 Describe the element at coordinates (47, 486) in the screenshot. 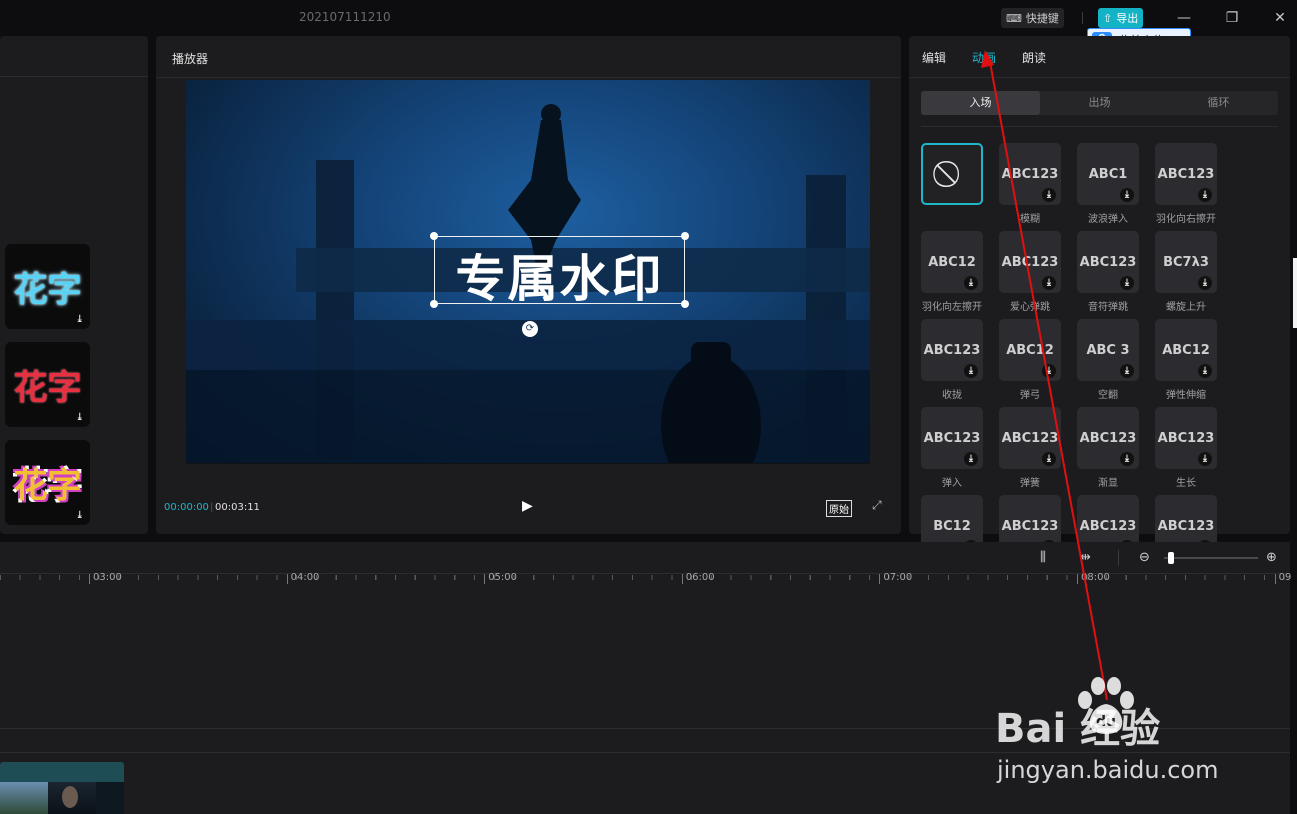

I see `sticker-text: 花字` at that location.